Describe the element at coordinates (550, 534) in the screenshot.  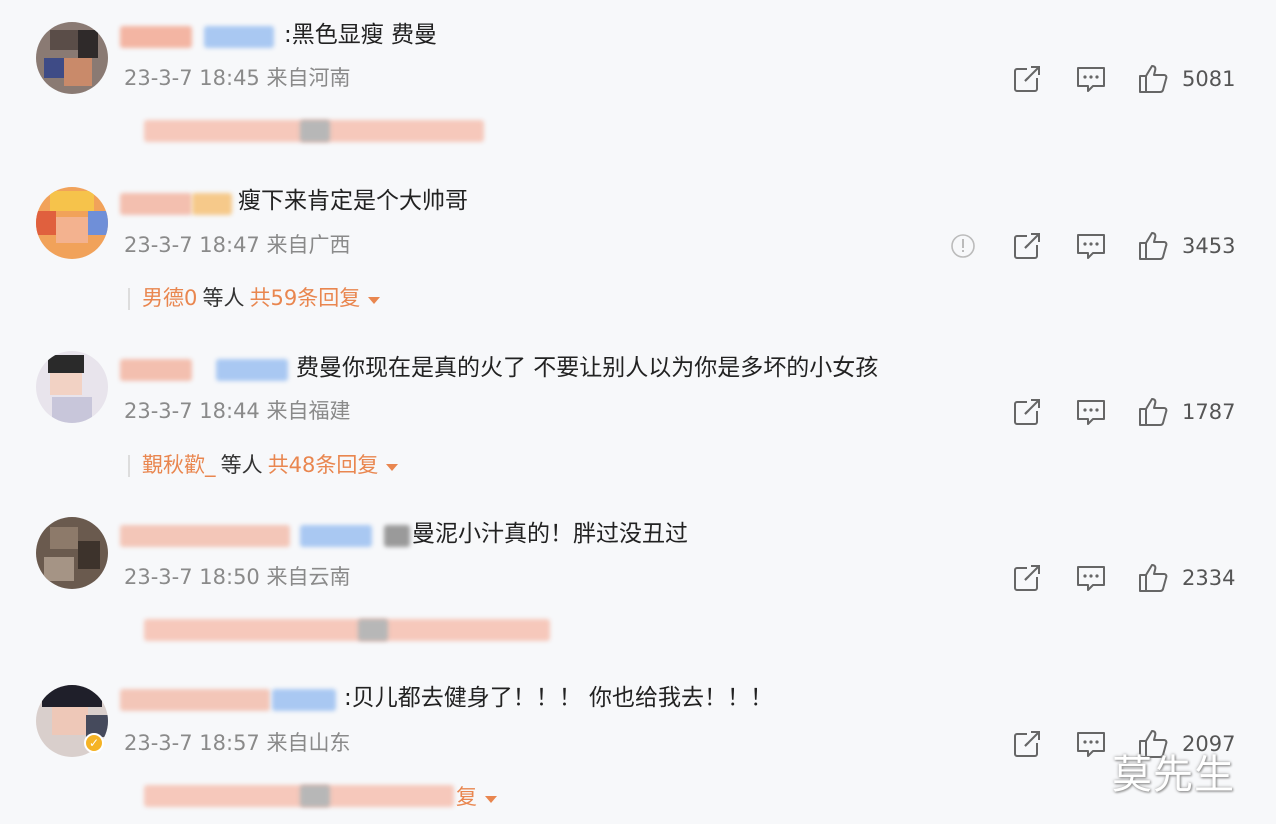
I see `comment-text: 曼泥小汁真的！胖过没丑过` at that location.